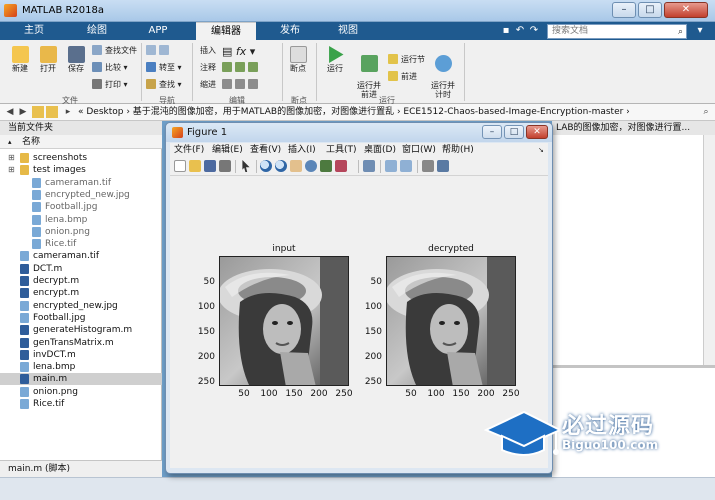 This screenshot has height=500, width=715. Describe the element at coordinates (443, 77) in the screenshot. I see `run-time-button: 运行并 计时` at that location.